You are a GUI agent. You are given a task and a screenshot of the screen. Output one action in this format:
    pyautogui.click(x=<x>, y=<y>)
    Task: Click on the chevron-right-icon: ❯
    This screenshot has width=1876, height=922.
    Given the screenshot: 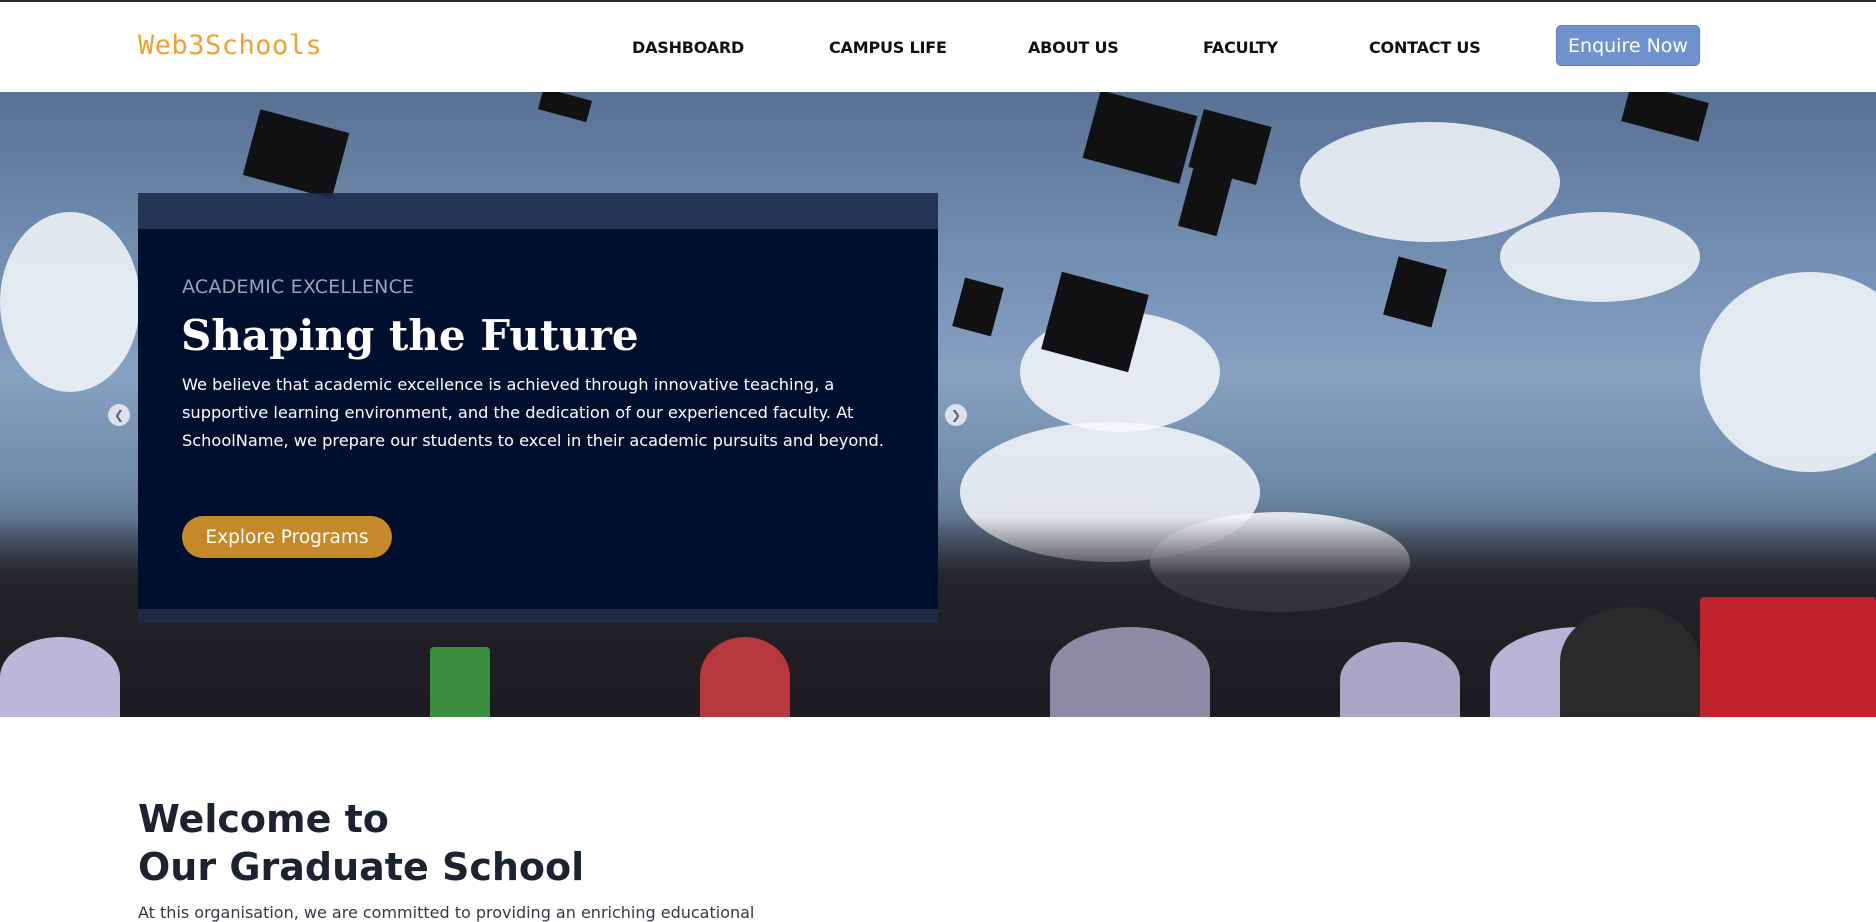 What is the action you would take?
    pyautogui.click(x=956, y=415)
    